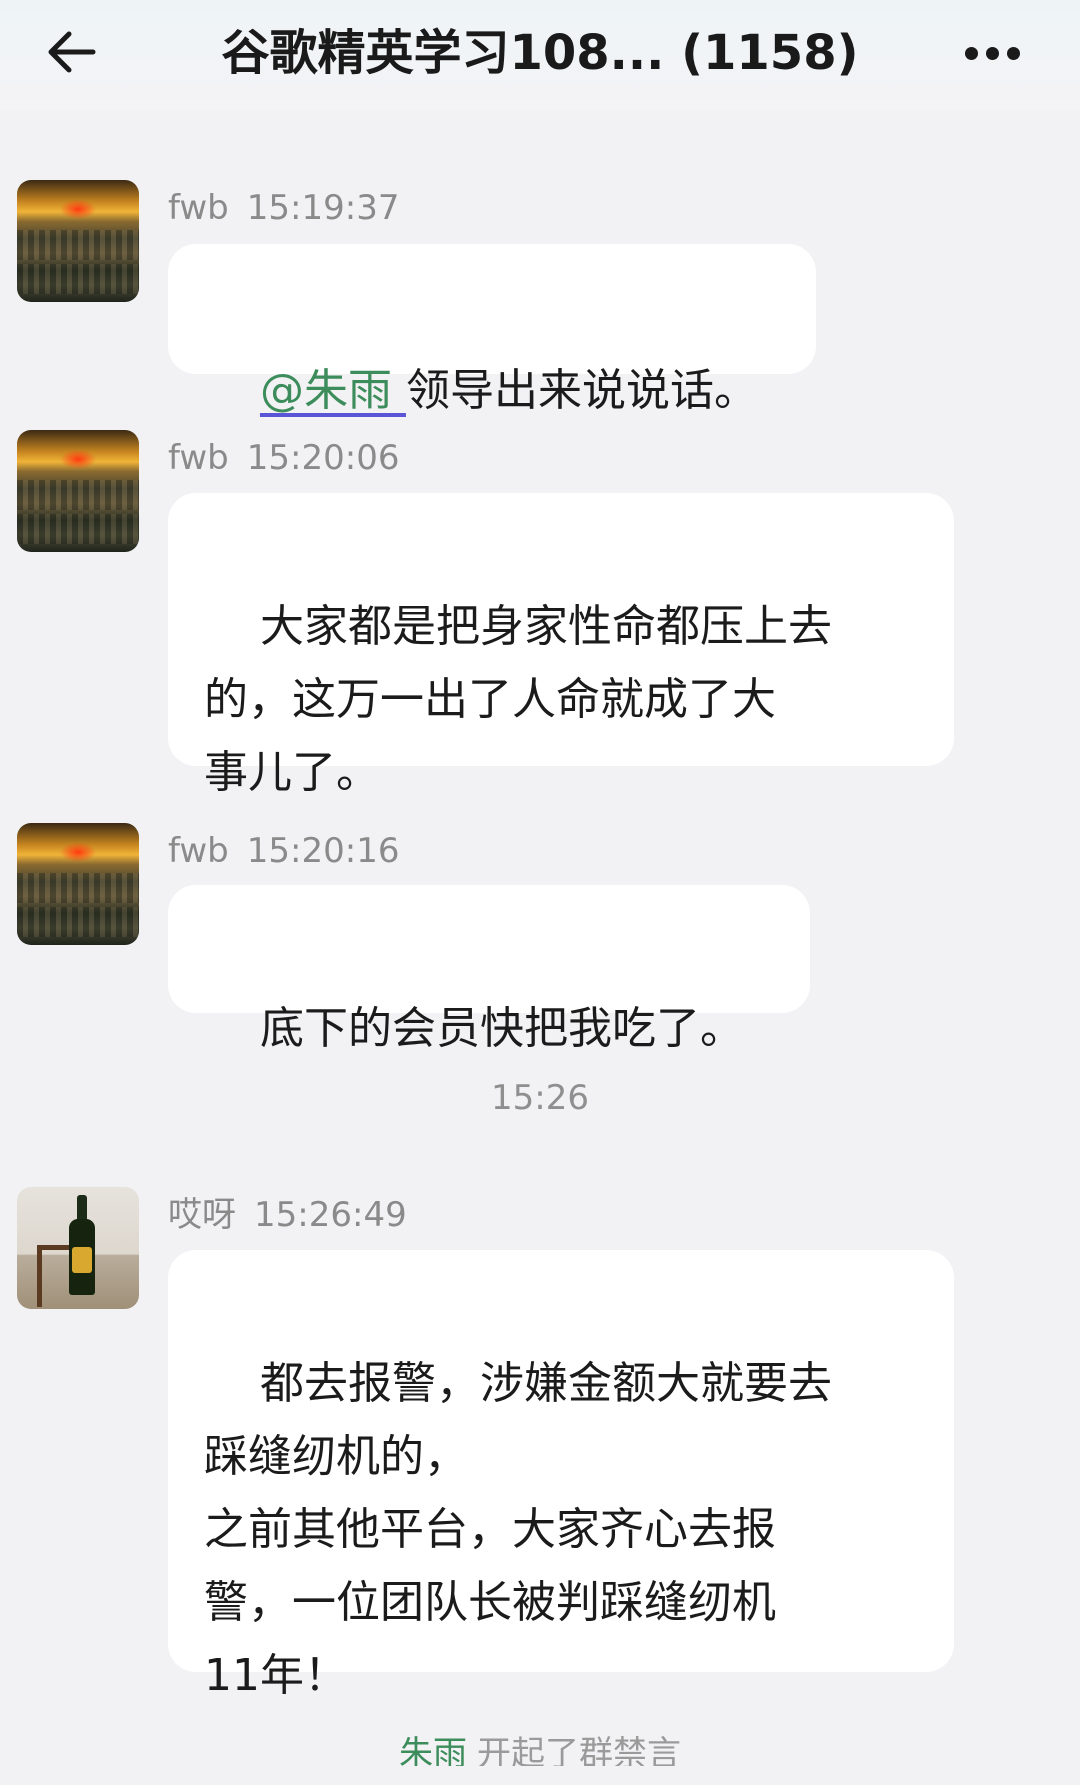  I want to click on message-meta: 哎呀 15:26:49, so click(287, 1215).